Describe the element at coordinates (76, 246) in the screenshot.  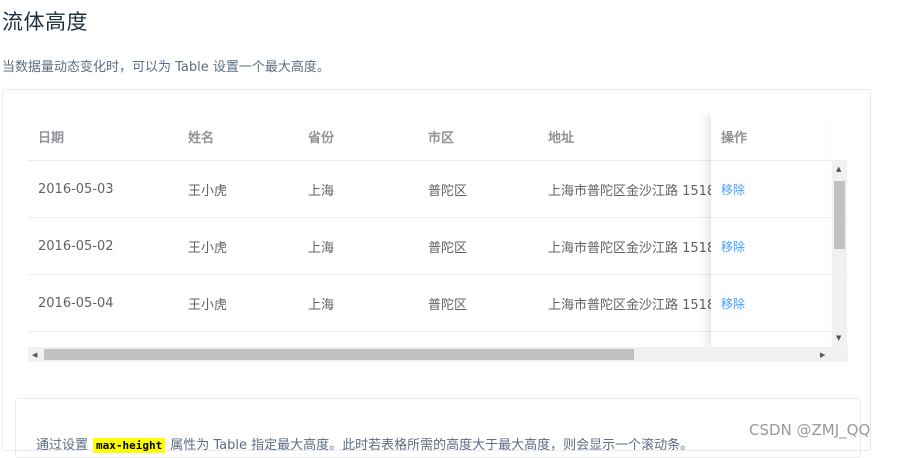
I see `date-cell: 2016-05-02` at that location.